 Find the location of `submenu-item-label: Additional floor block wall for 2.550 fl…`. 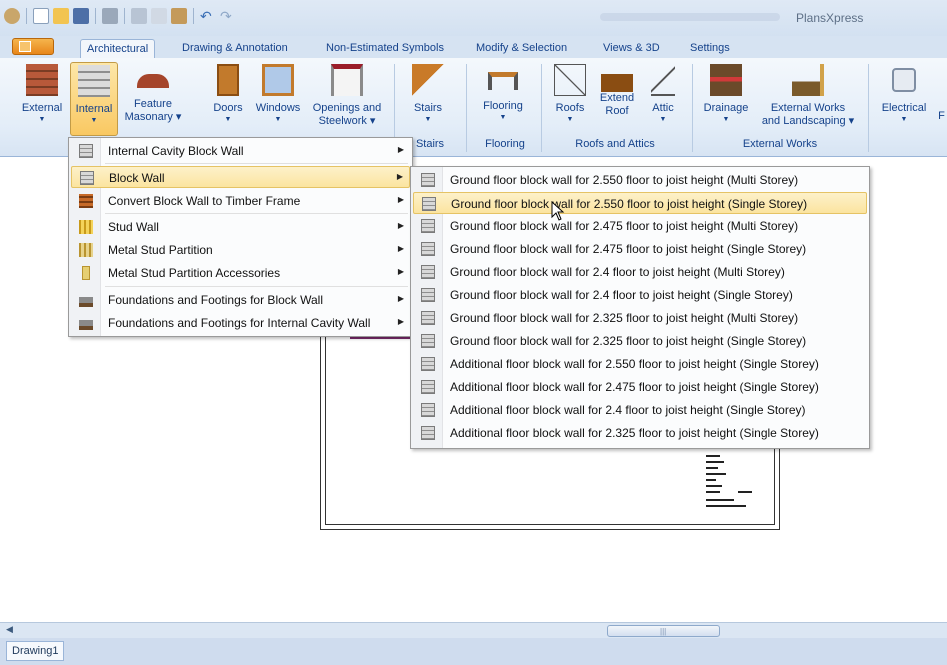

submenu-item-label: Additional floor block wall for 2.550 fl… is located at coordinates (634, 364).